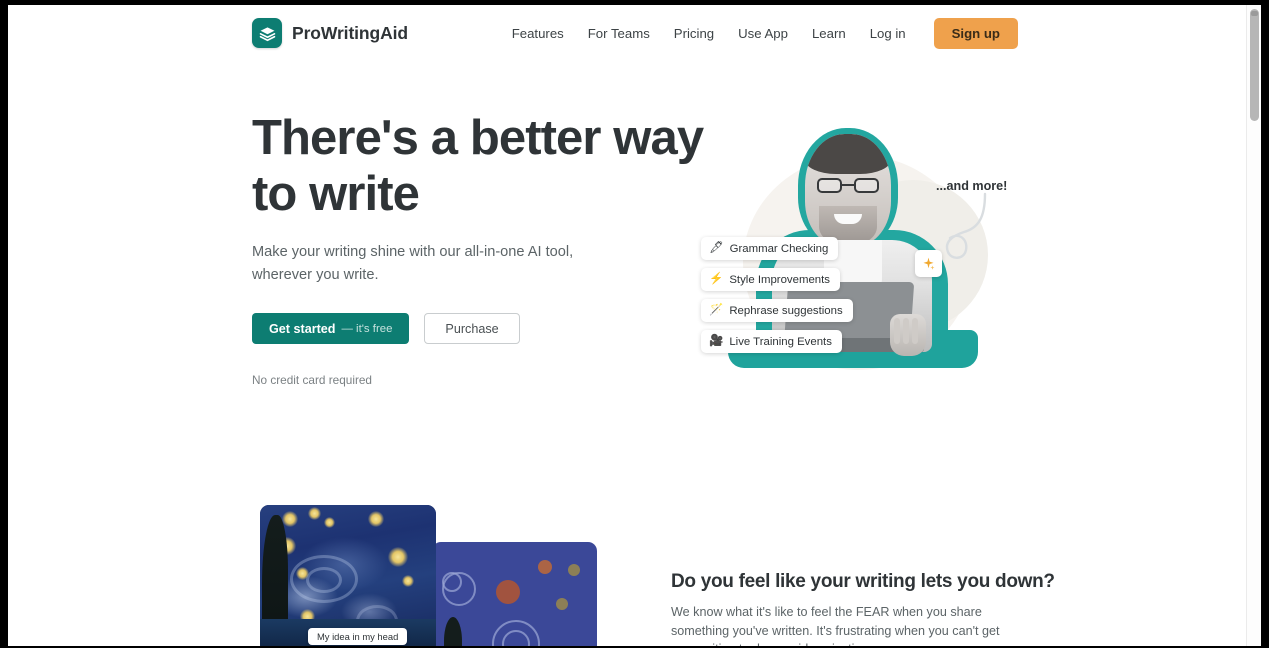 The width and height of the screenshot is (1269, 648). What do you see at coordinates (1253, 325) in the screenshot?
I see `vertical-scrollbar` at bounding box center [1253, 325].